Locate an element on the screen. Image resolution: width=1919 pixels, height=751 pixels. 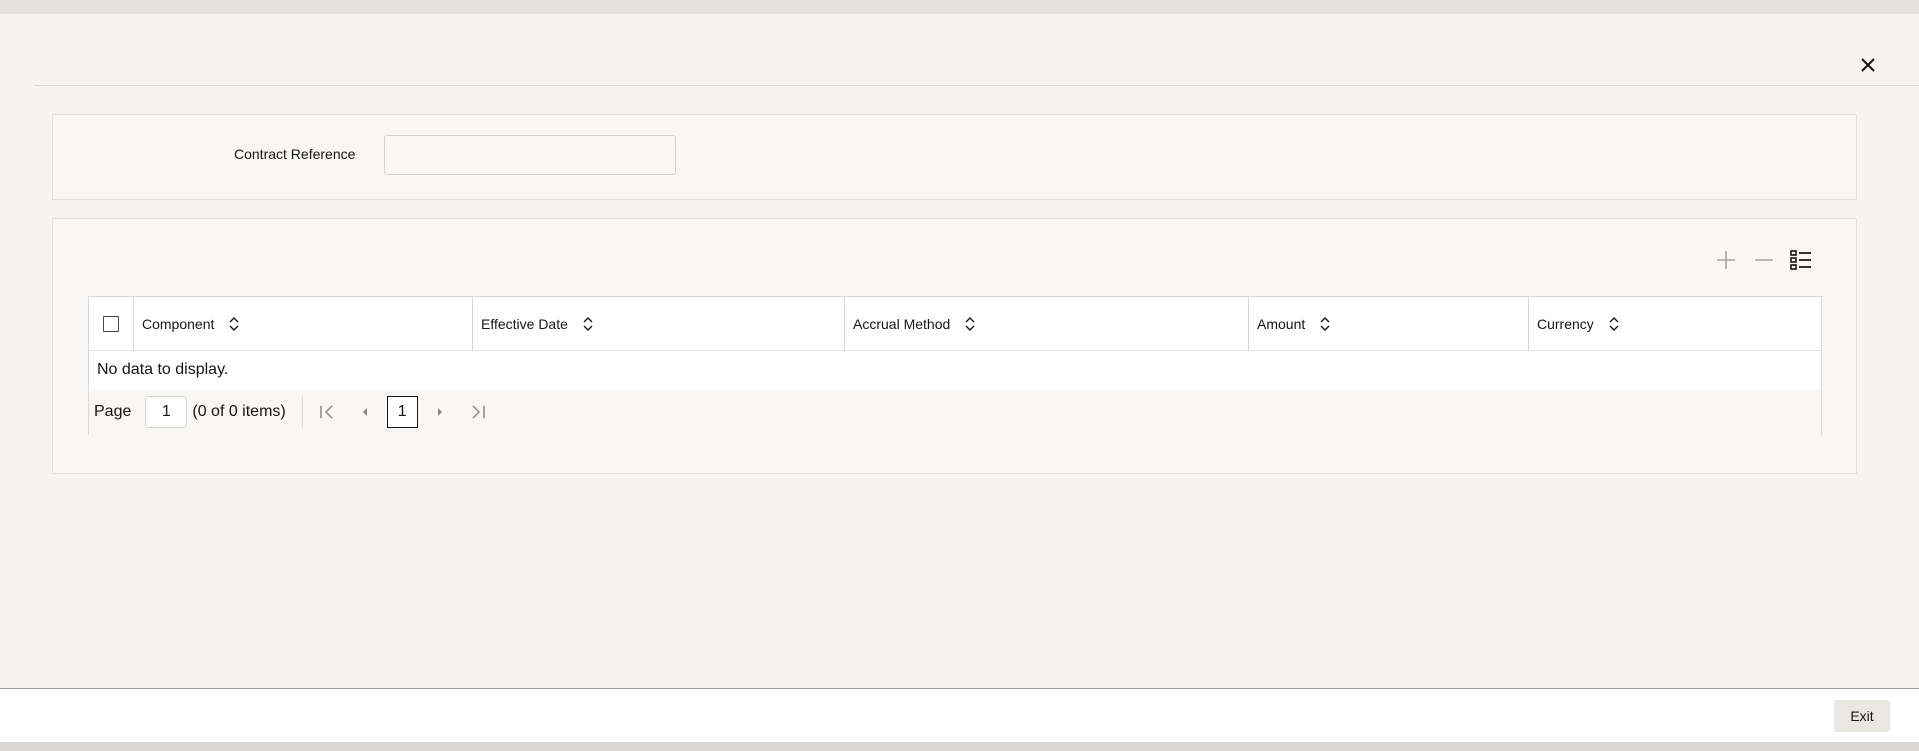
first-page-button is located at coordinates (327, 412).